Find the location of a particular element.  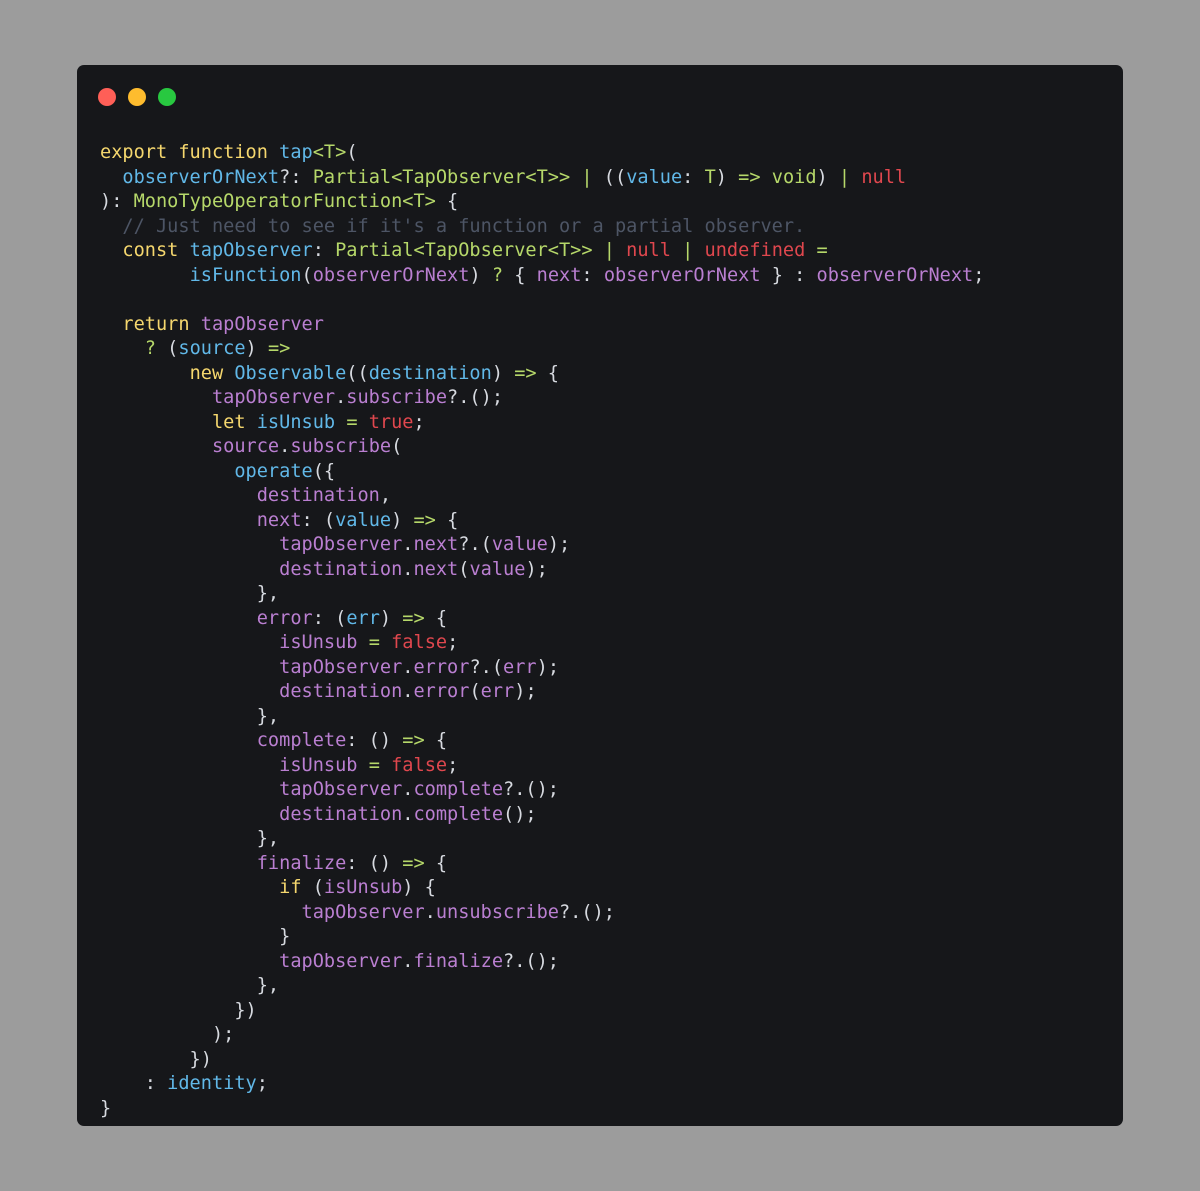

window-controls is located at coordinates (137, 97).